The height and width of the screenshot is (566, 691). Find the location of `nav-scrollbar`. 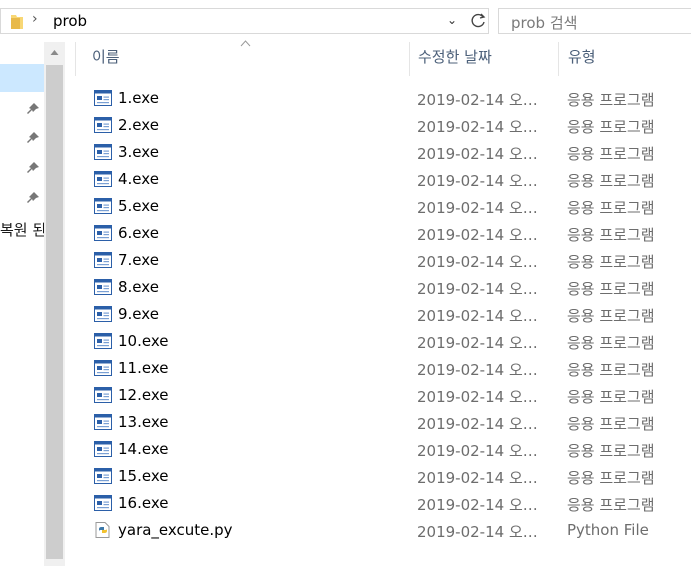

nav-scrollbar is located at coordinates (54, 304).